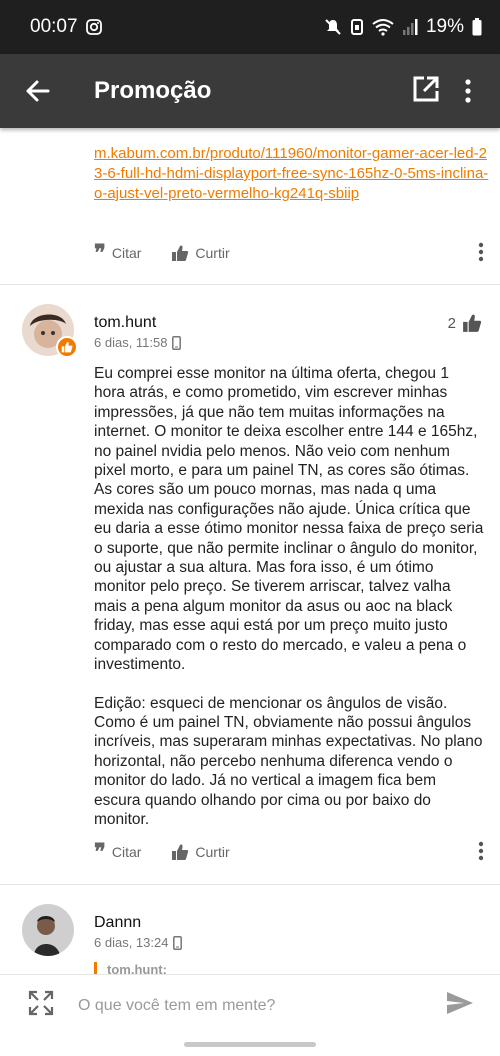 The image size is (500, 1056). Describe the element at coordinates (262, 1005) in the screenshot. I see `reply-input` at that location.